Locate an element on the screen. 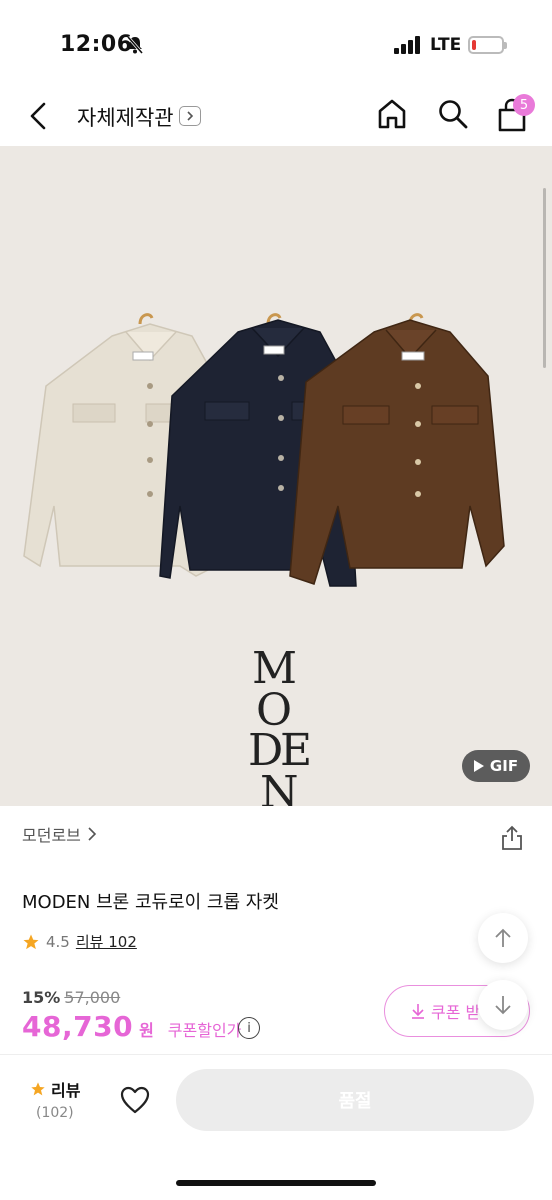 Image resolution: width=552 pixels, height=1200 pixels. cart-count-badge: 5 is located at coordinates (524, 105).